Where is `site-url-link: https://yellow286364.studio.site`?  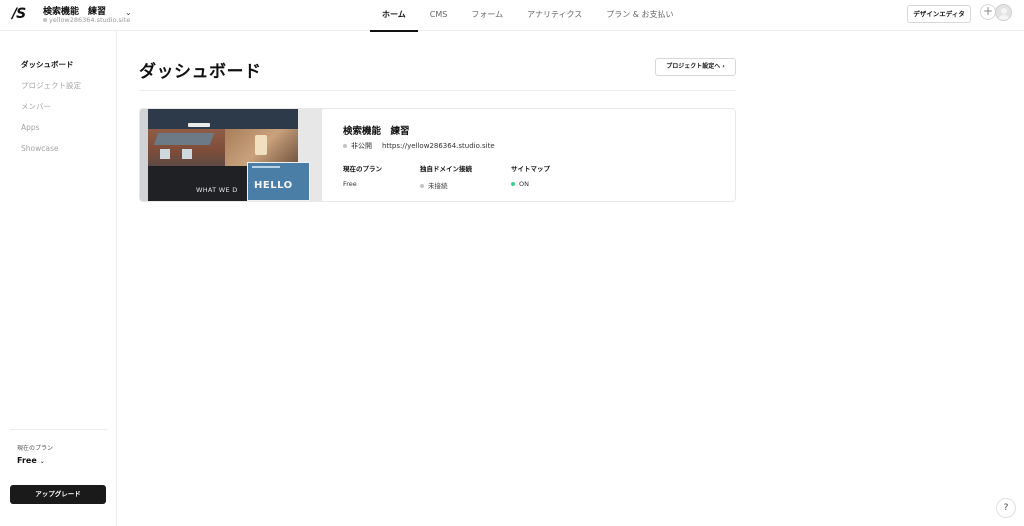 site-url-link: https://yellow286364.studio.site is located at coordinates (438, 146).